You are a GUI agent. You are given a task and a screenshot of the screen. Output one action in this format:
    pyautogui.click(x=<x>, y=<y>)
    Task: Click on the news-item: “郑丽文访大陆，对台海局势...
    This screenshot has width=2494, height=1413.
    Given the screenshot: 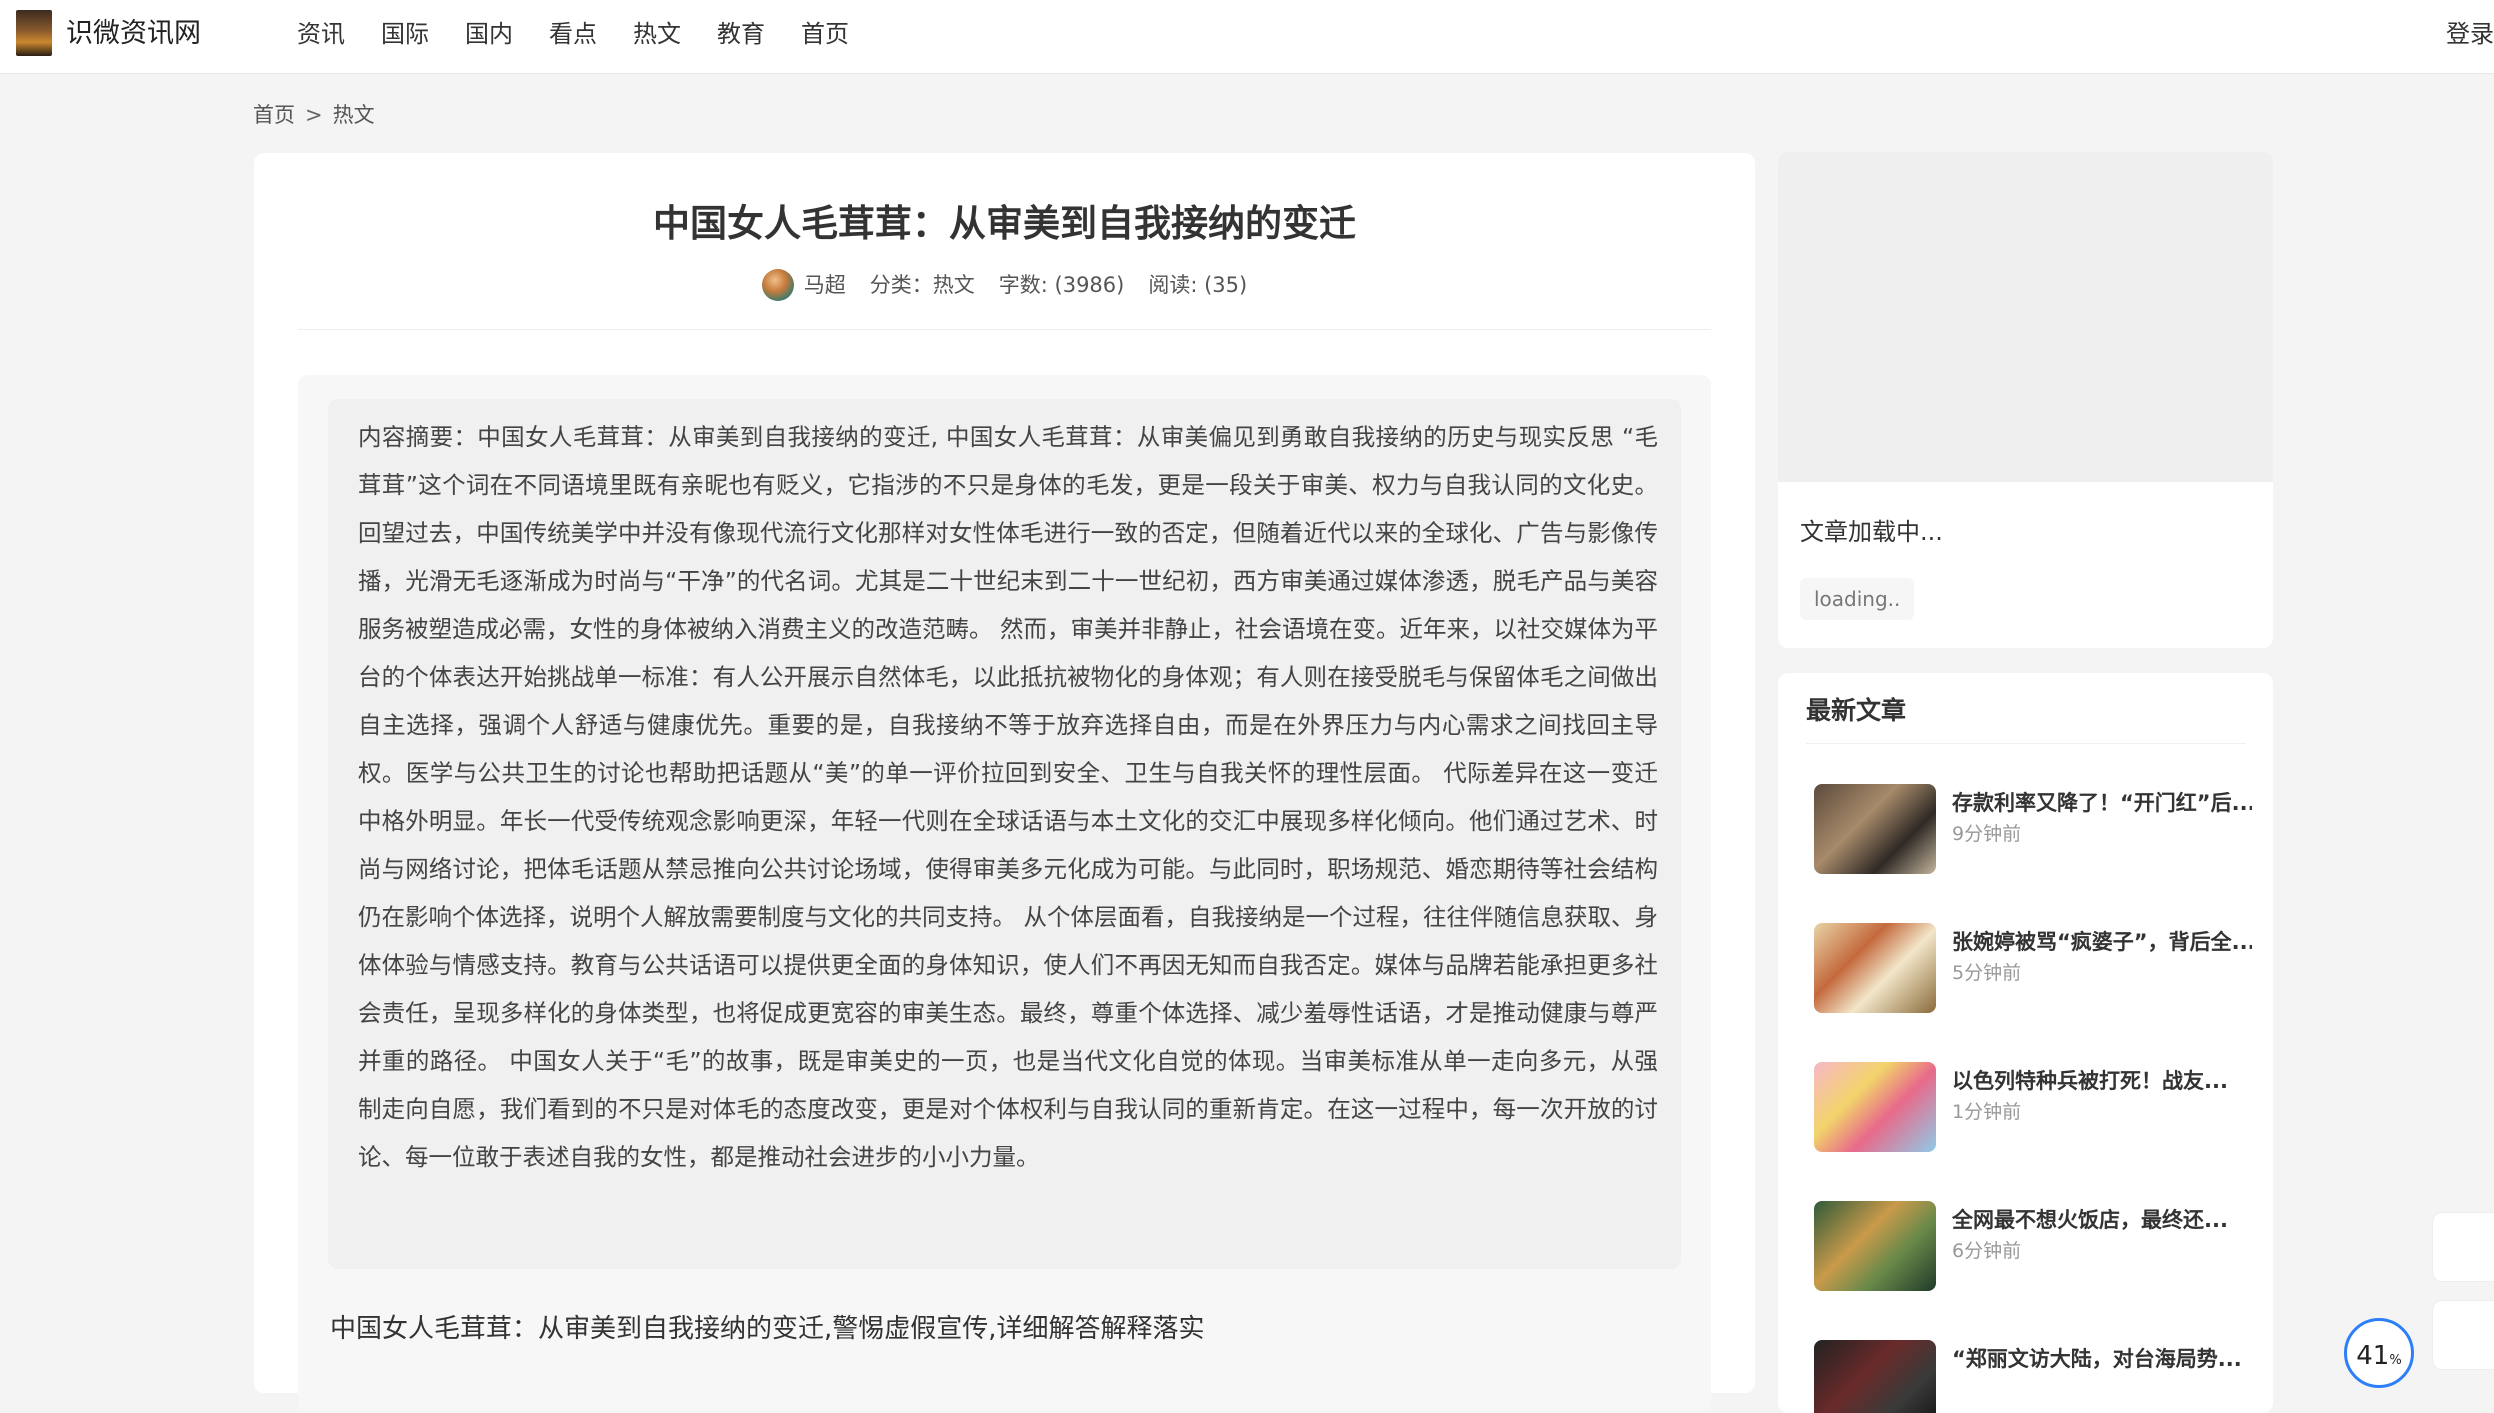 What is the action you would take?
    pyautogui.click(x=2034, y=1376)
    